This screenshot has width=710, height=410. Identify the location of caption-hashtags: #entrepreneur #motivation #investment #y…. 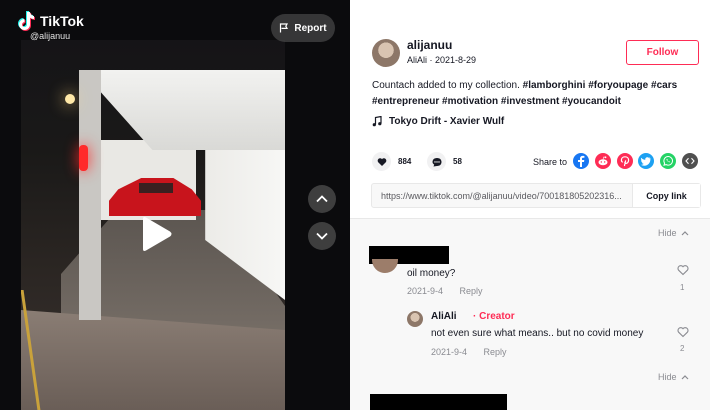
(496, 101).